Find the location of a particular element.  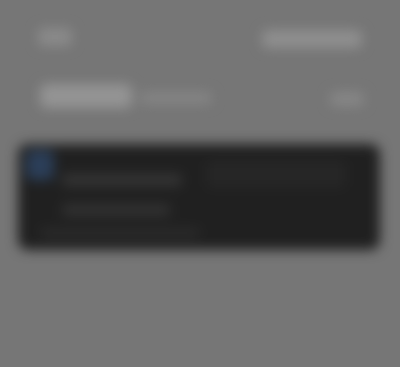

content-title is located at coordinates (86, 96).